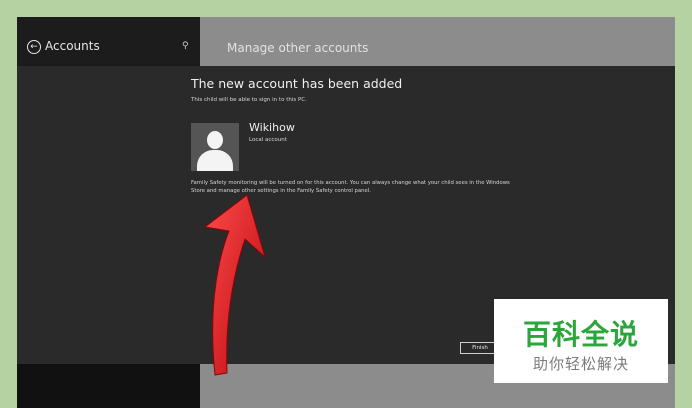 The width and height of the screenshot is (692, 408). What do you see at coordinates (297, 83) in the screenshot?
I see `dialog-heading: The new account has been added` at bounding box center [297, 83].